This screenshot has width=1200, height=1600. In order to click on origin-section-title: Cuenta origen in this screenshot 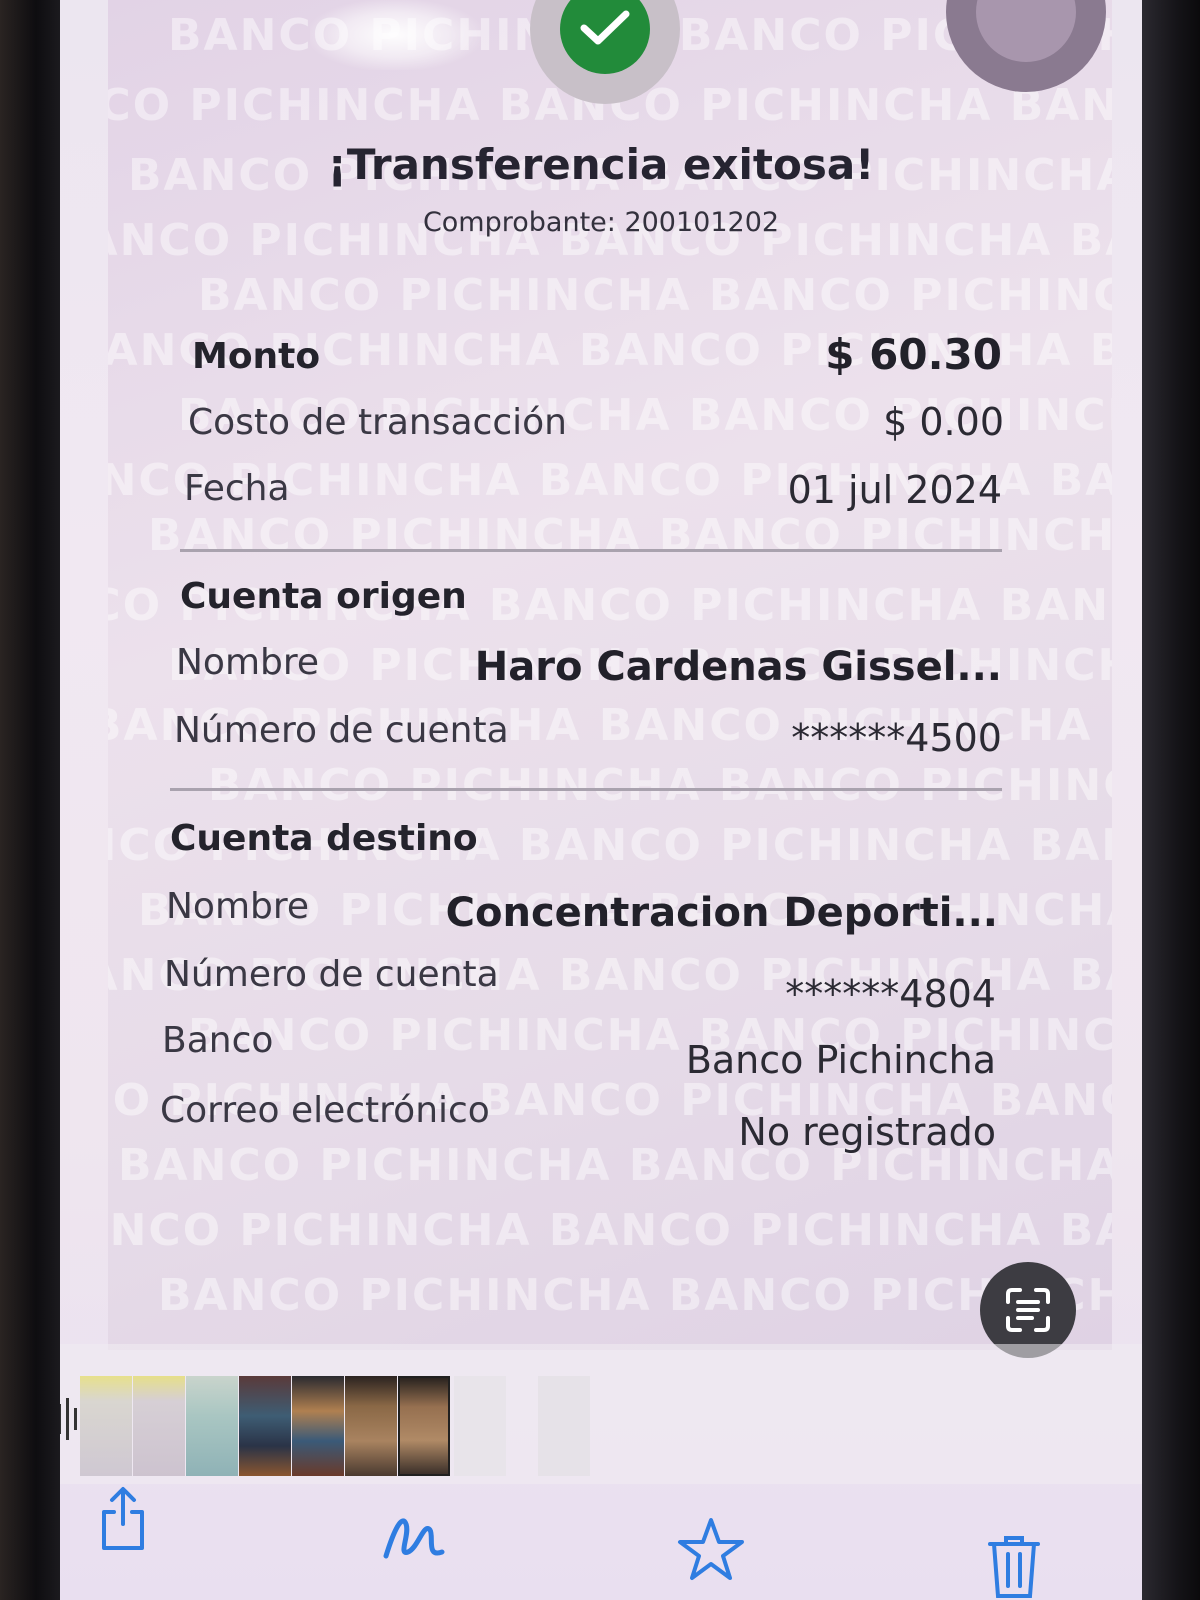, I will do `click(323, 596)`.